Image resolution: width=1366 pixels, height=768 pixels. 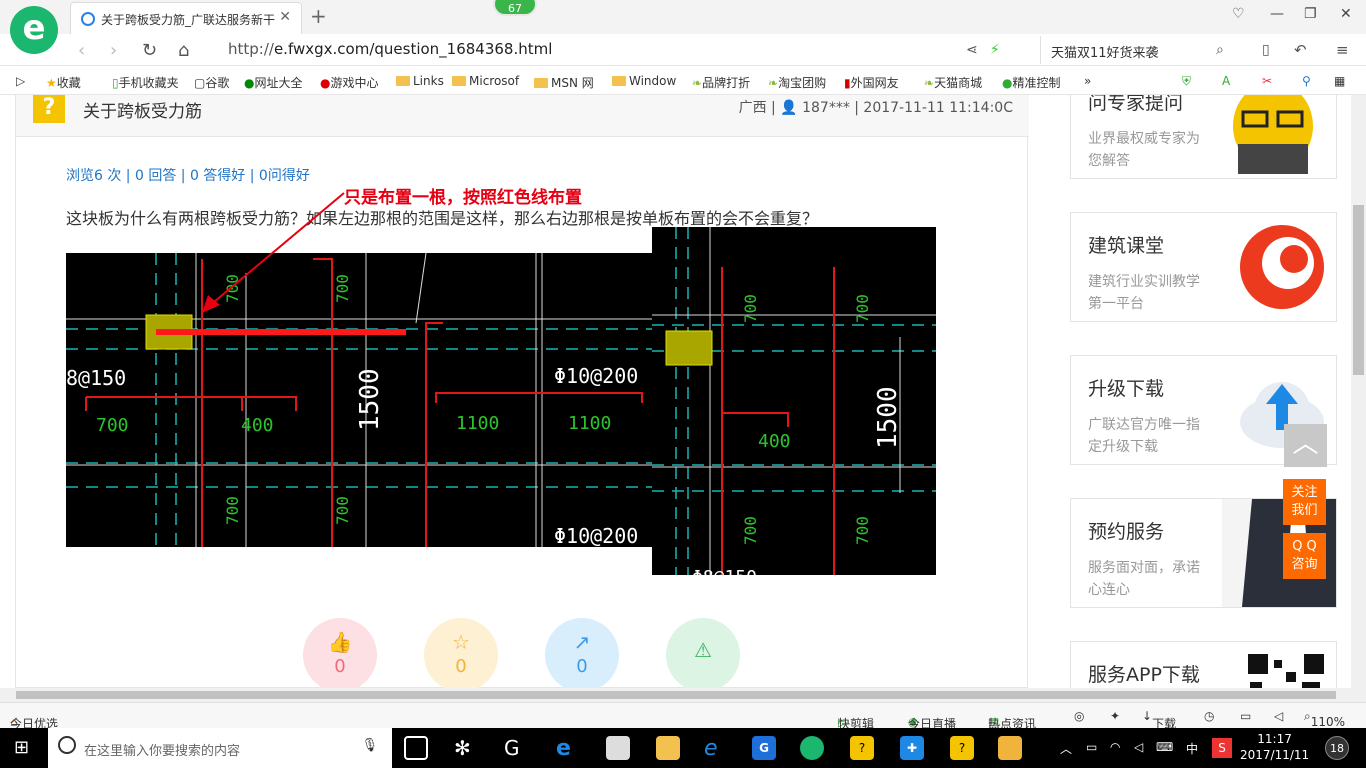 I want to click on horizontal-scrollbar, so click(x=683, y=695).